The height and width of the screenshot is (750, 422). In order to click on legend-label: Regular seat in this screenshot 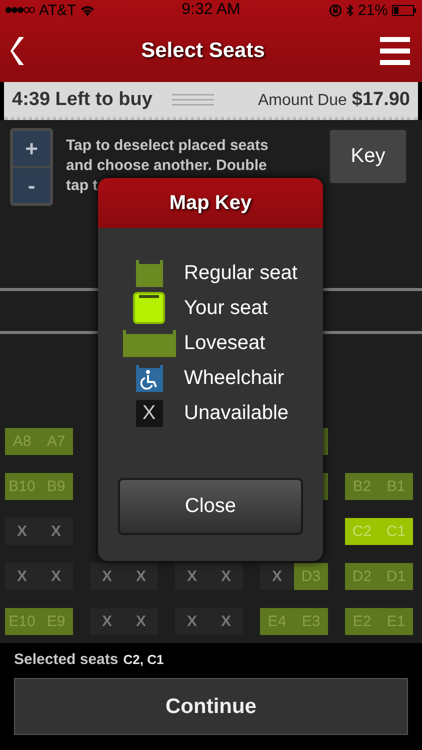, I will do `click(241, 273)`.